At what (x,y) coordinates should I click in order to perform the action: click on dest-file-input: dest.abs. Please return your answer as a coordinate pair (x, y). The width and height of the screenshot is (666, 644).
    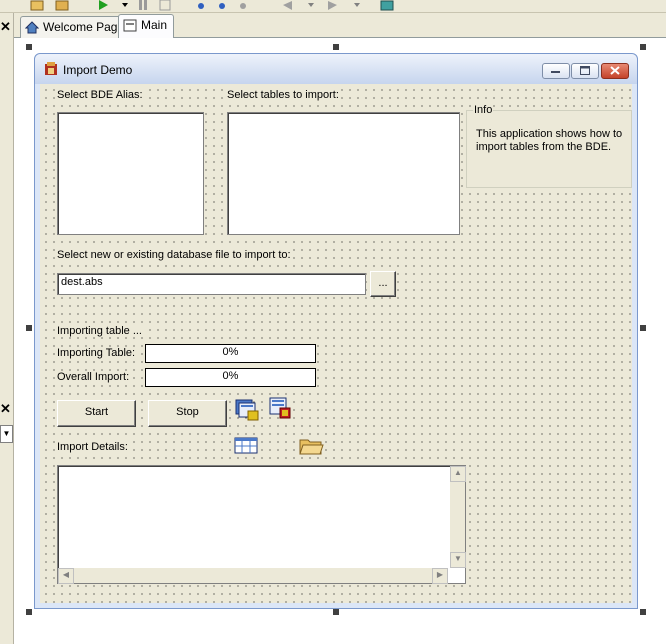
    Looking at the image, I should click on (211, 284).